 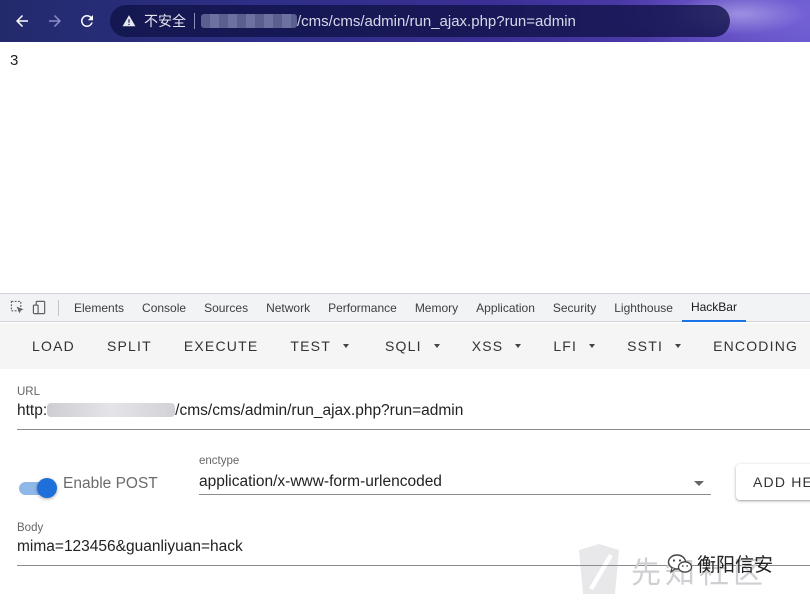 I want to click on url-field-underline, so click(x=413, y=429).